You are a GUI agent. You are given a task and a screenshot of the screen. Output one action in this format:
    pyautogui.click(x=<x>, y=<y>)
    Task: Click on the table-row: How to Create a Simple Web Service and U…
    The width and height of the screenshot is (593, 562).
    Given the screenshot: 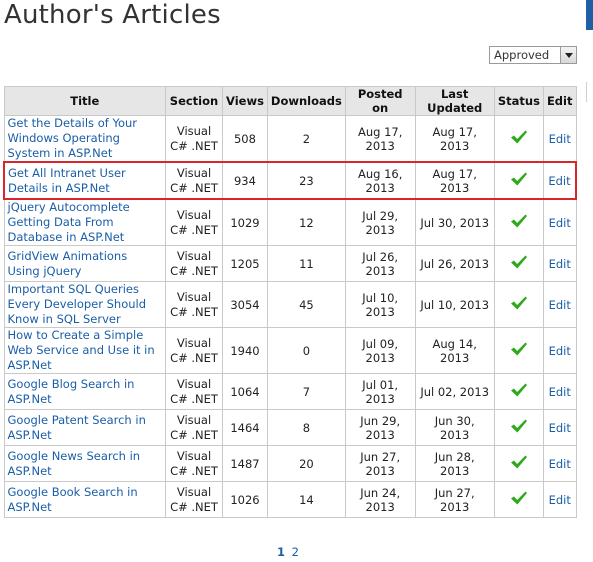 What is the action you would take?
    pyautogui.click(x=290, y=350)
    